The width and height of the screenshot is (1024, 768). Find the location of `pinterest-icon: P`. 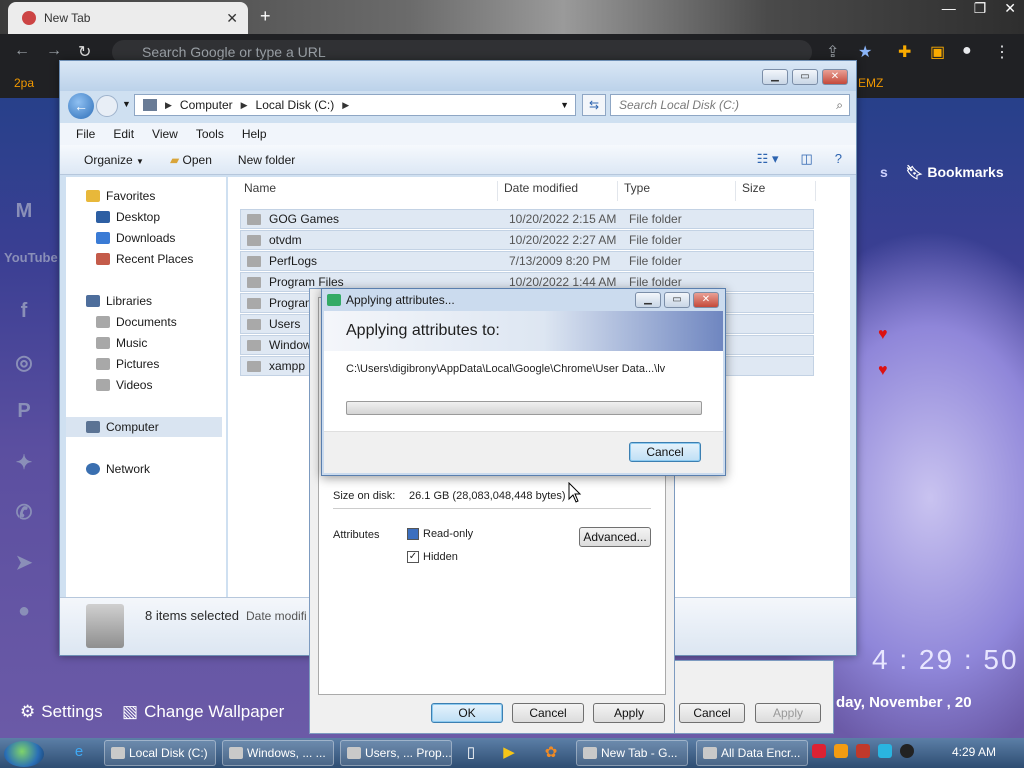

pinterest-icon: P is located at coordinates (24, 416).